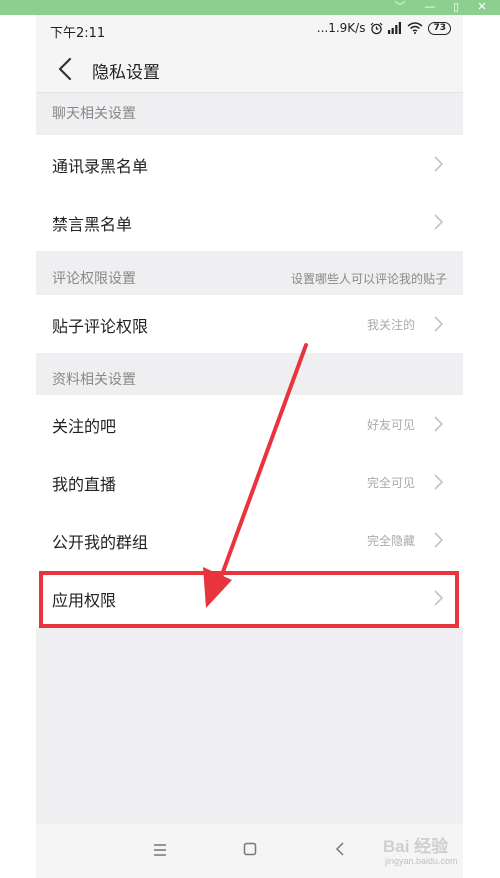 Image resolution: width=500 pixels, height=878 pixels. What do you see at coordinates (94, 380) in the screenshot?
I see `section-title: 资料相关设置` at bounding box center [94, 380].